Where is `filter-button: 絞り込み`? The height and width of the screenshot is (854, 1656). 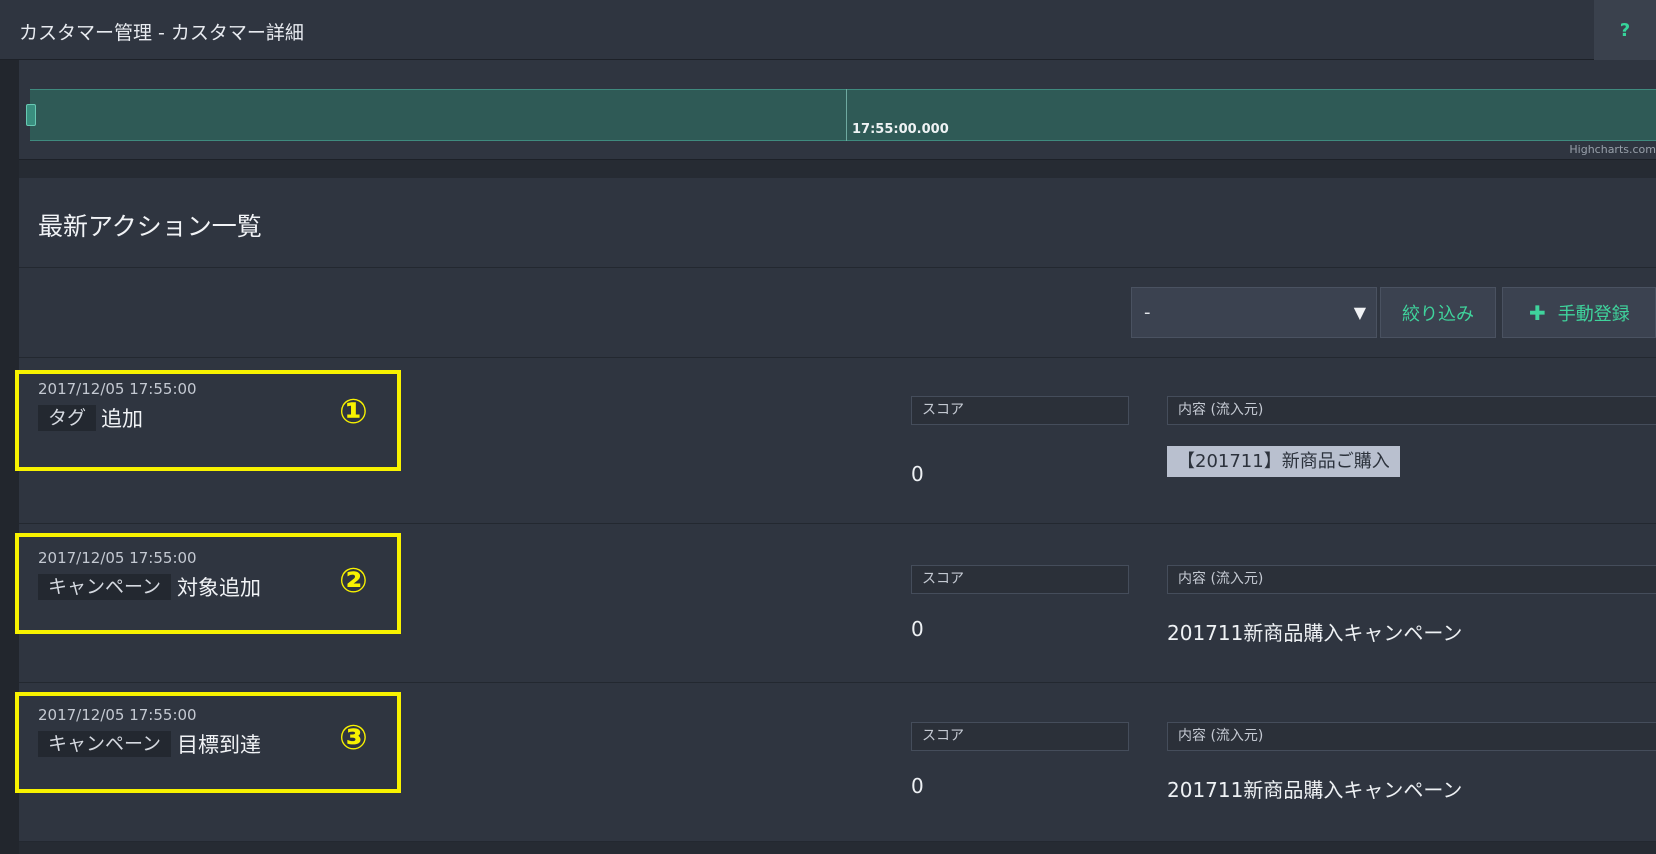 filter-button: 絞り込み is located at coordinates (1438, 312).